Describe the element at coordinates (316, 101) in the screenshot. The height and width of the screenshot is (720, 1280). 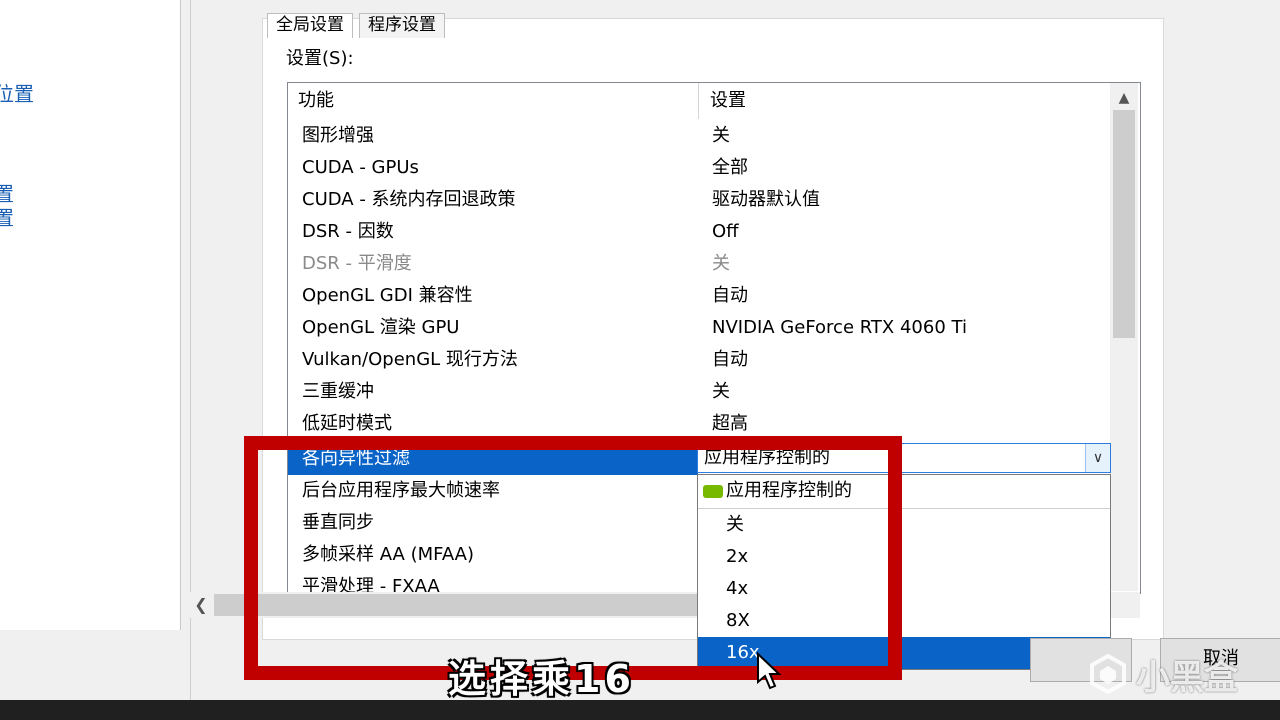
I see `column-header-feature: 功能` at that location.